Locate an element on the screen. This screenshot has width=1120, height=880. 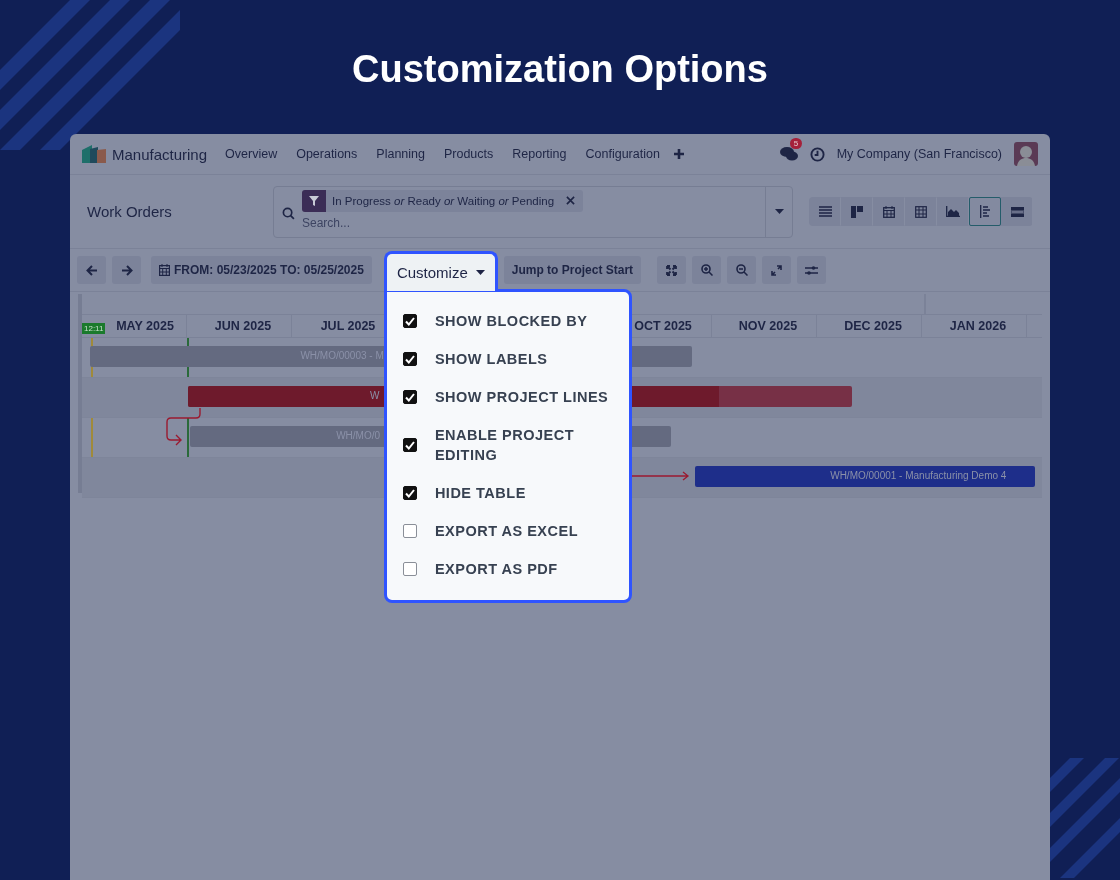
month-header: JUN 2025 is located at coordinates (243, 326).